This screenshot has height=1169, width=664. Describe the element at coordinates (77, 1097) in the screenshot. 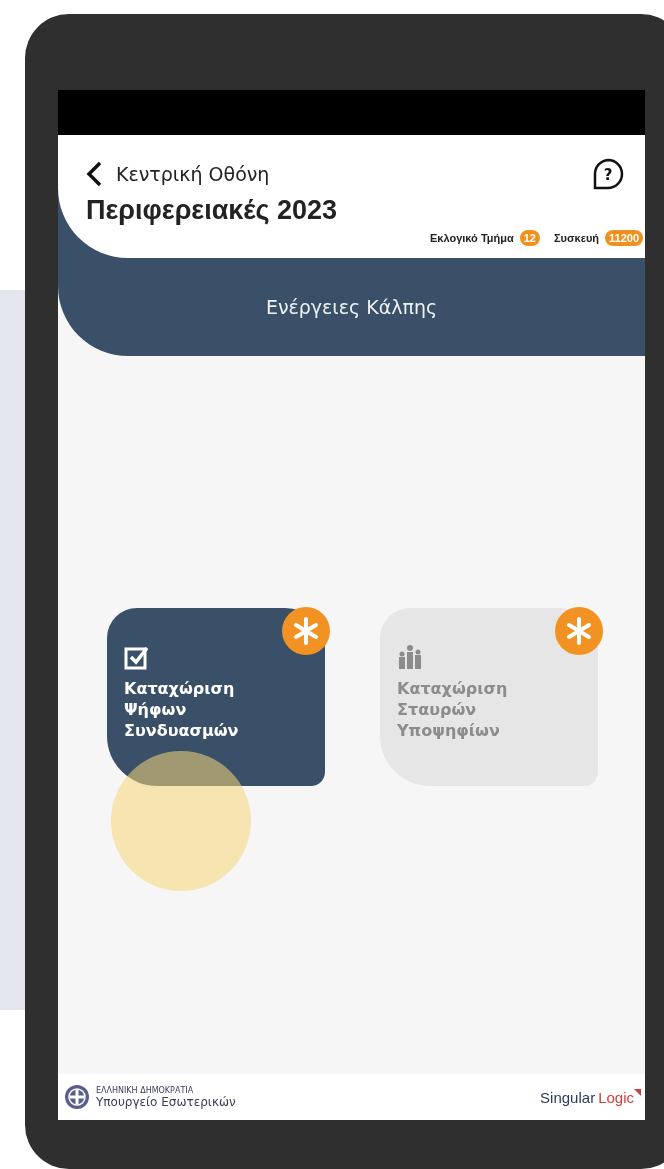

I see `emblem-icon` at that location.